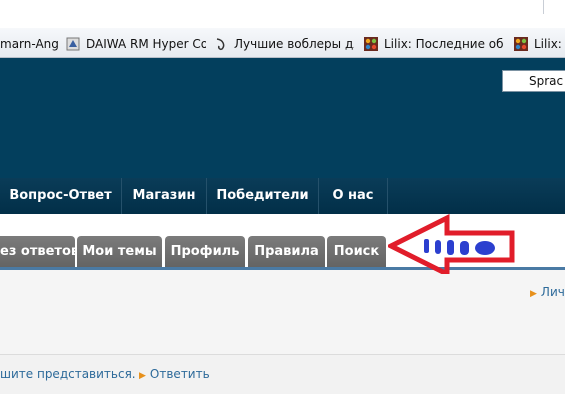 The width and height of the screenshot is (565, 394). I want to click on bookmark-item: marn-Angl, so click(30, 44).